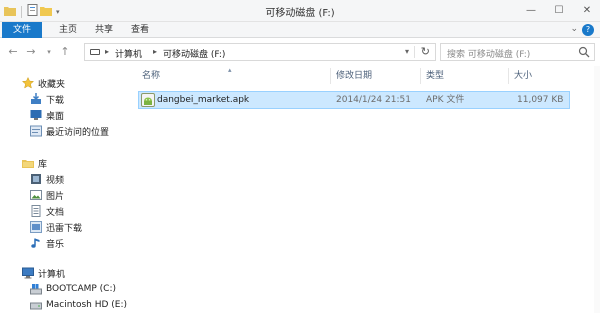  I want to click on nav-libraries-label: 库, so click(43, 164).